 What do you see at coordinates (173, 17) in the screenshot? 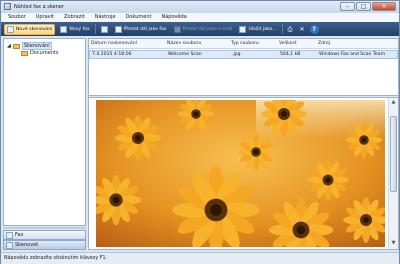
I see `menu-help: Nápověda` at bounding box center [173, 17].